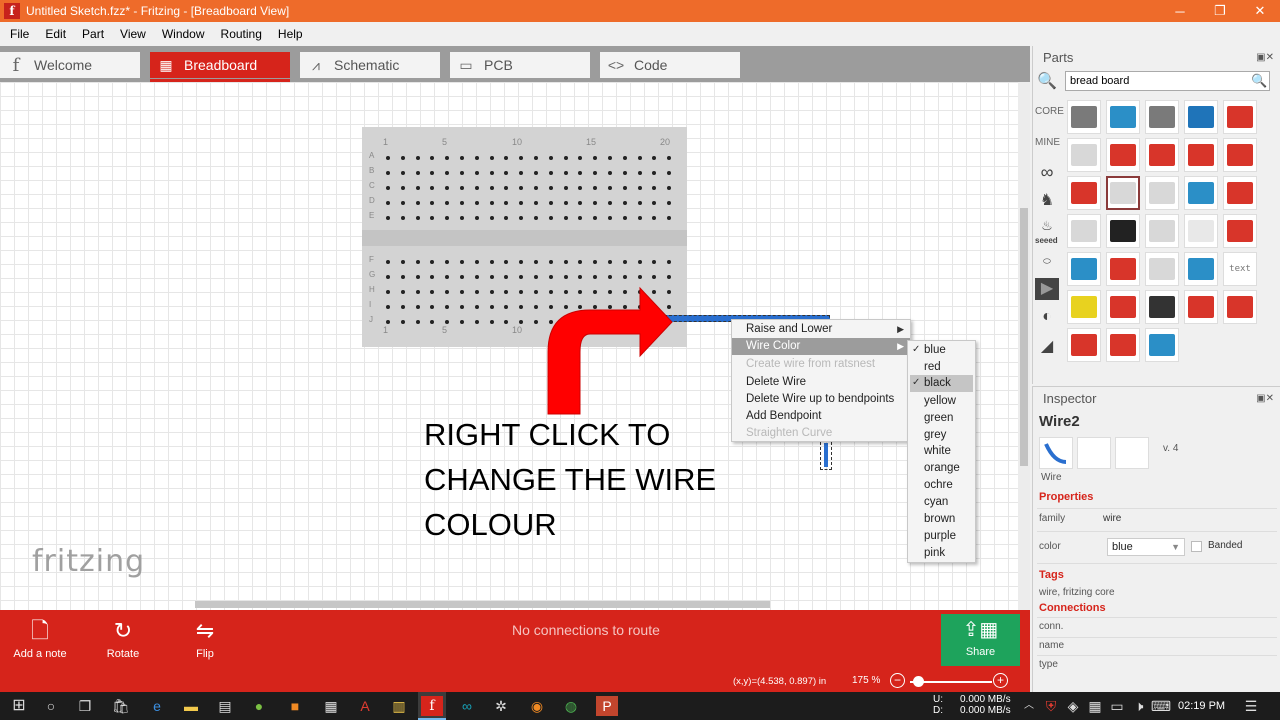  What do you see at coordinates (980, 640) in the screenshot?
I see `share-button: ⇪▦ Share` at bounding box center [980, 640].